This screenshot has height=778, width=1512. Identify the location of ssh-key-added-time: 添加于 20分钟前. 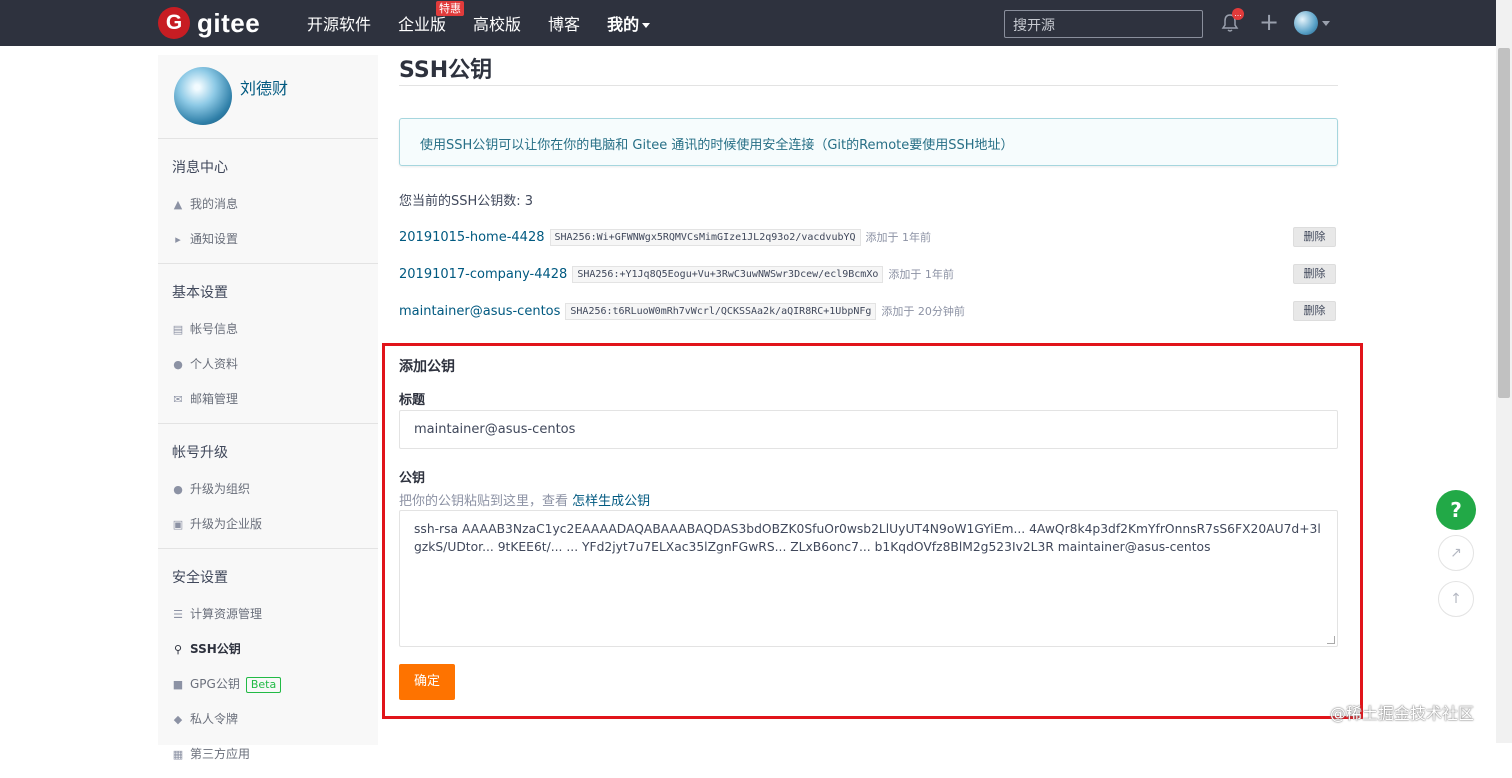
(923, 311).